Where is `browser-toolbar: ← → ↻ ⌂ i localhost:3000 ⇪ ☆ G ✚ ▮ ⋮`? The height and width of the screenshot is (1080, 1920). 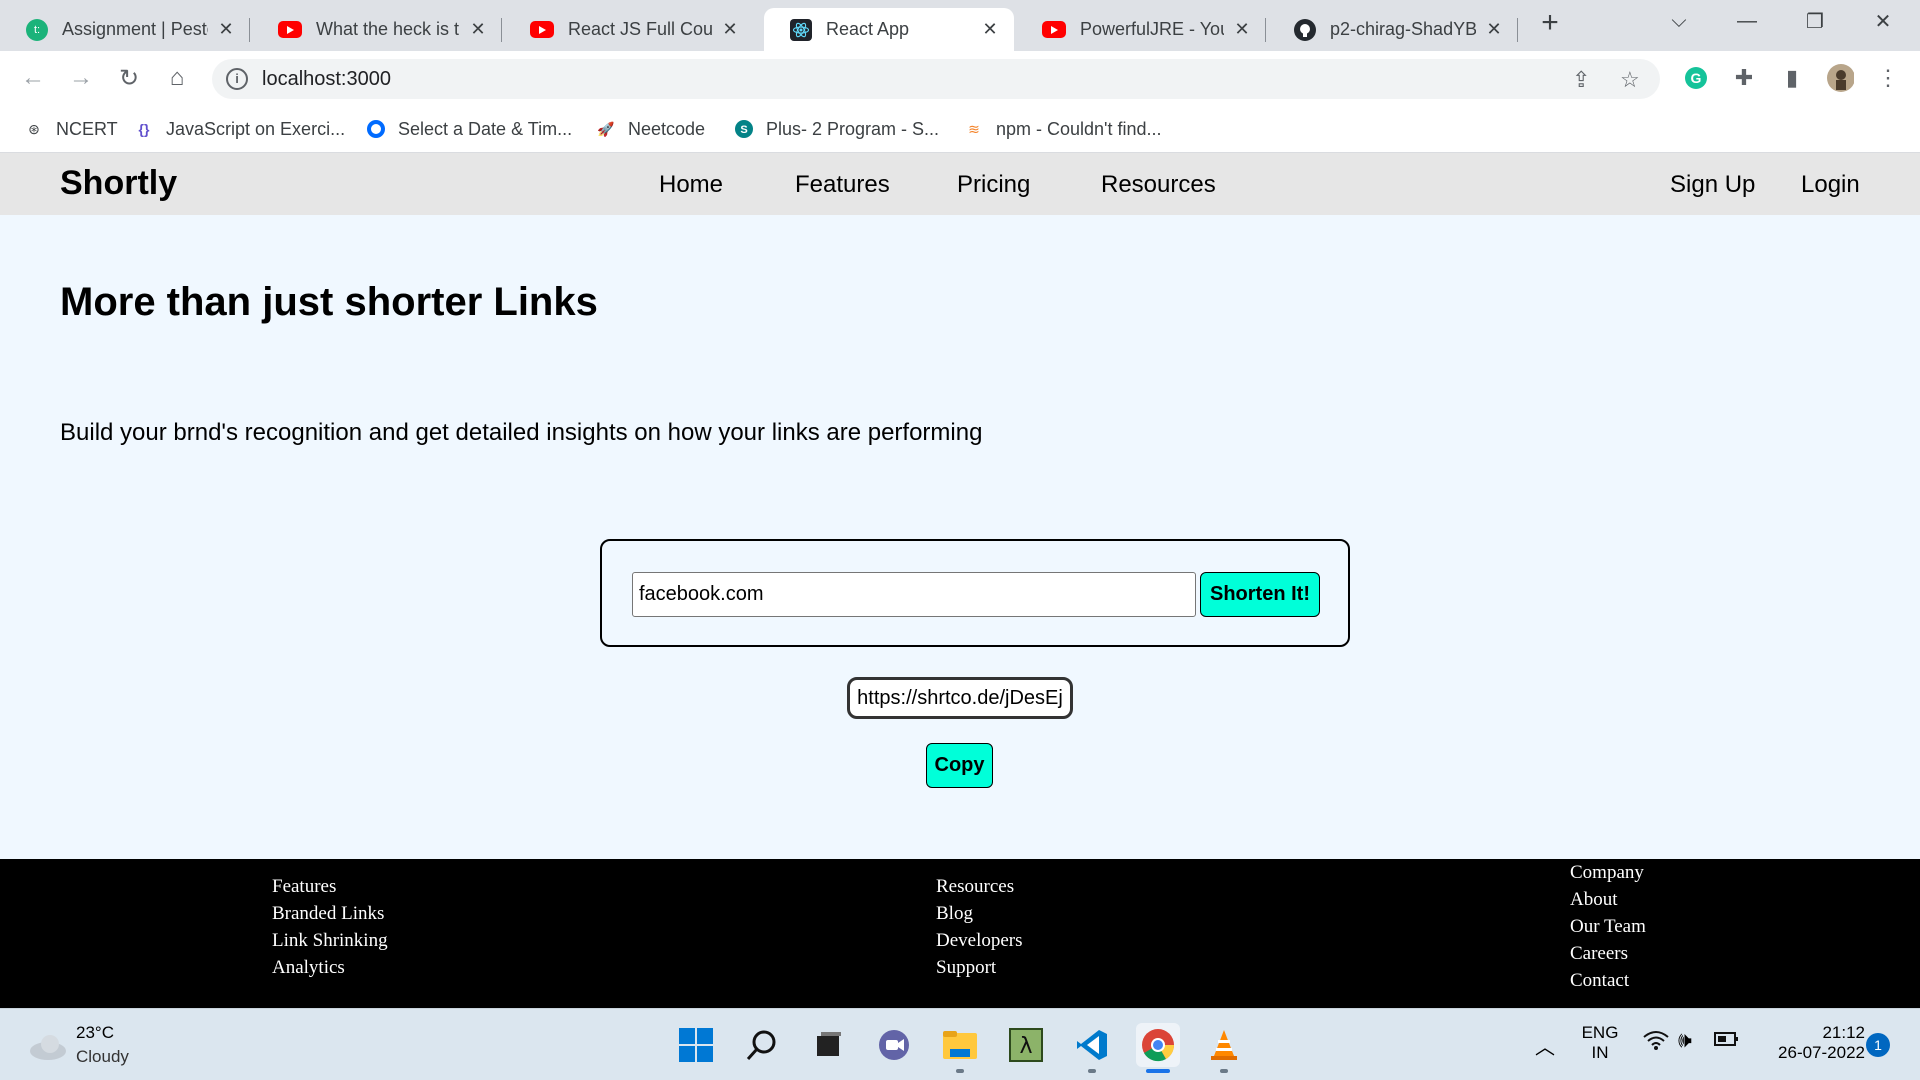
browser-toolbar: ← → ↻ ⌂ i localhost:3000 ⇪ ☆ G ✚ ▮ ⋮ is located at coordinates (960, 78).